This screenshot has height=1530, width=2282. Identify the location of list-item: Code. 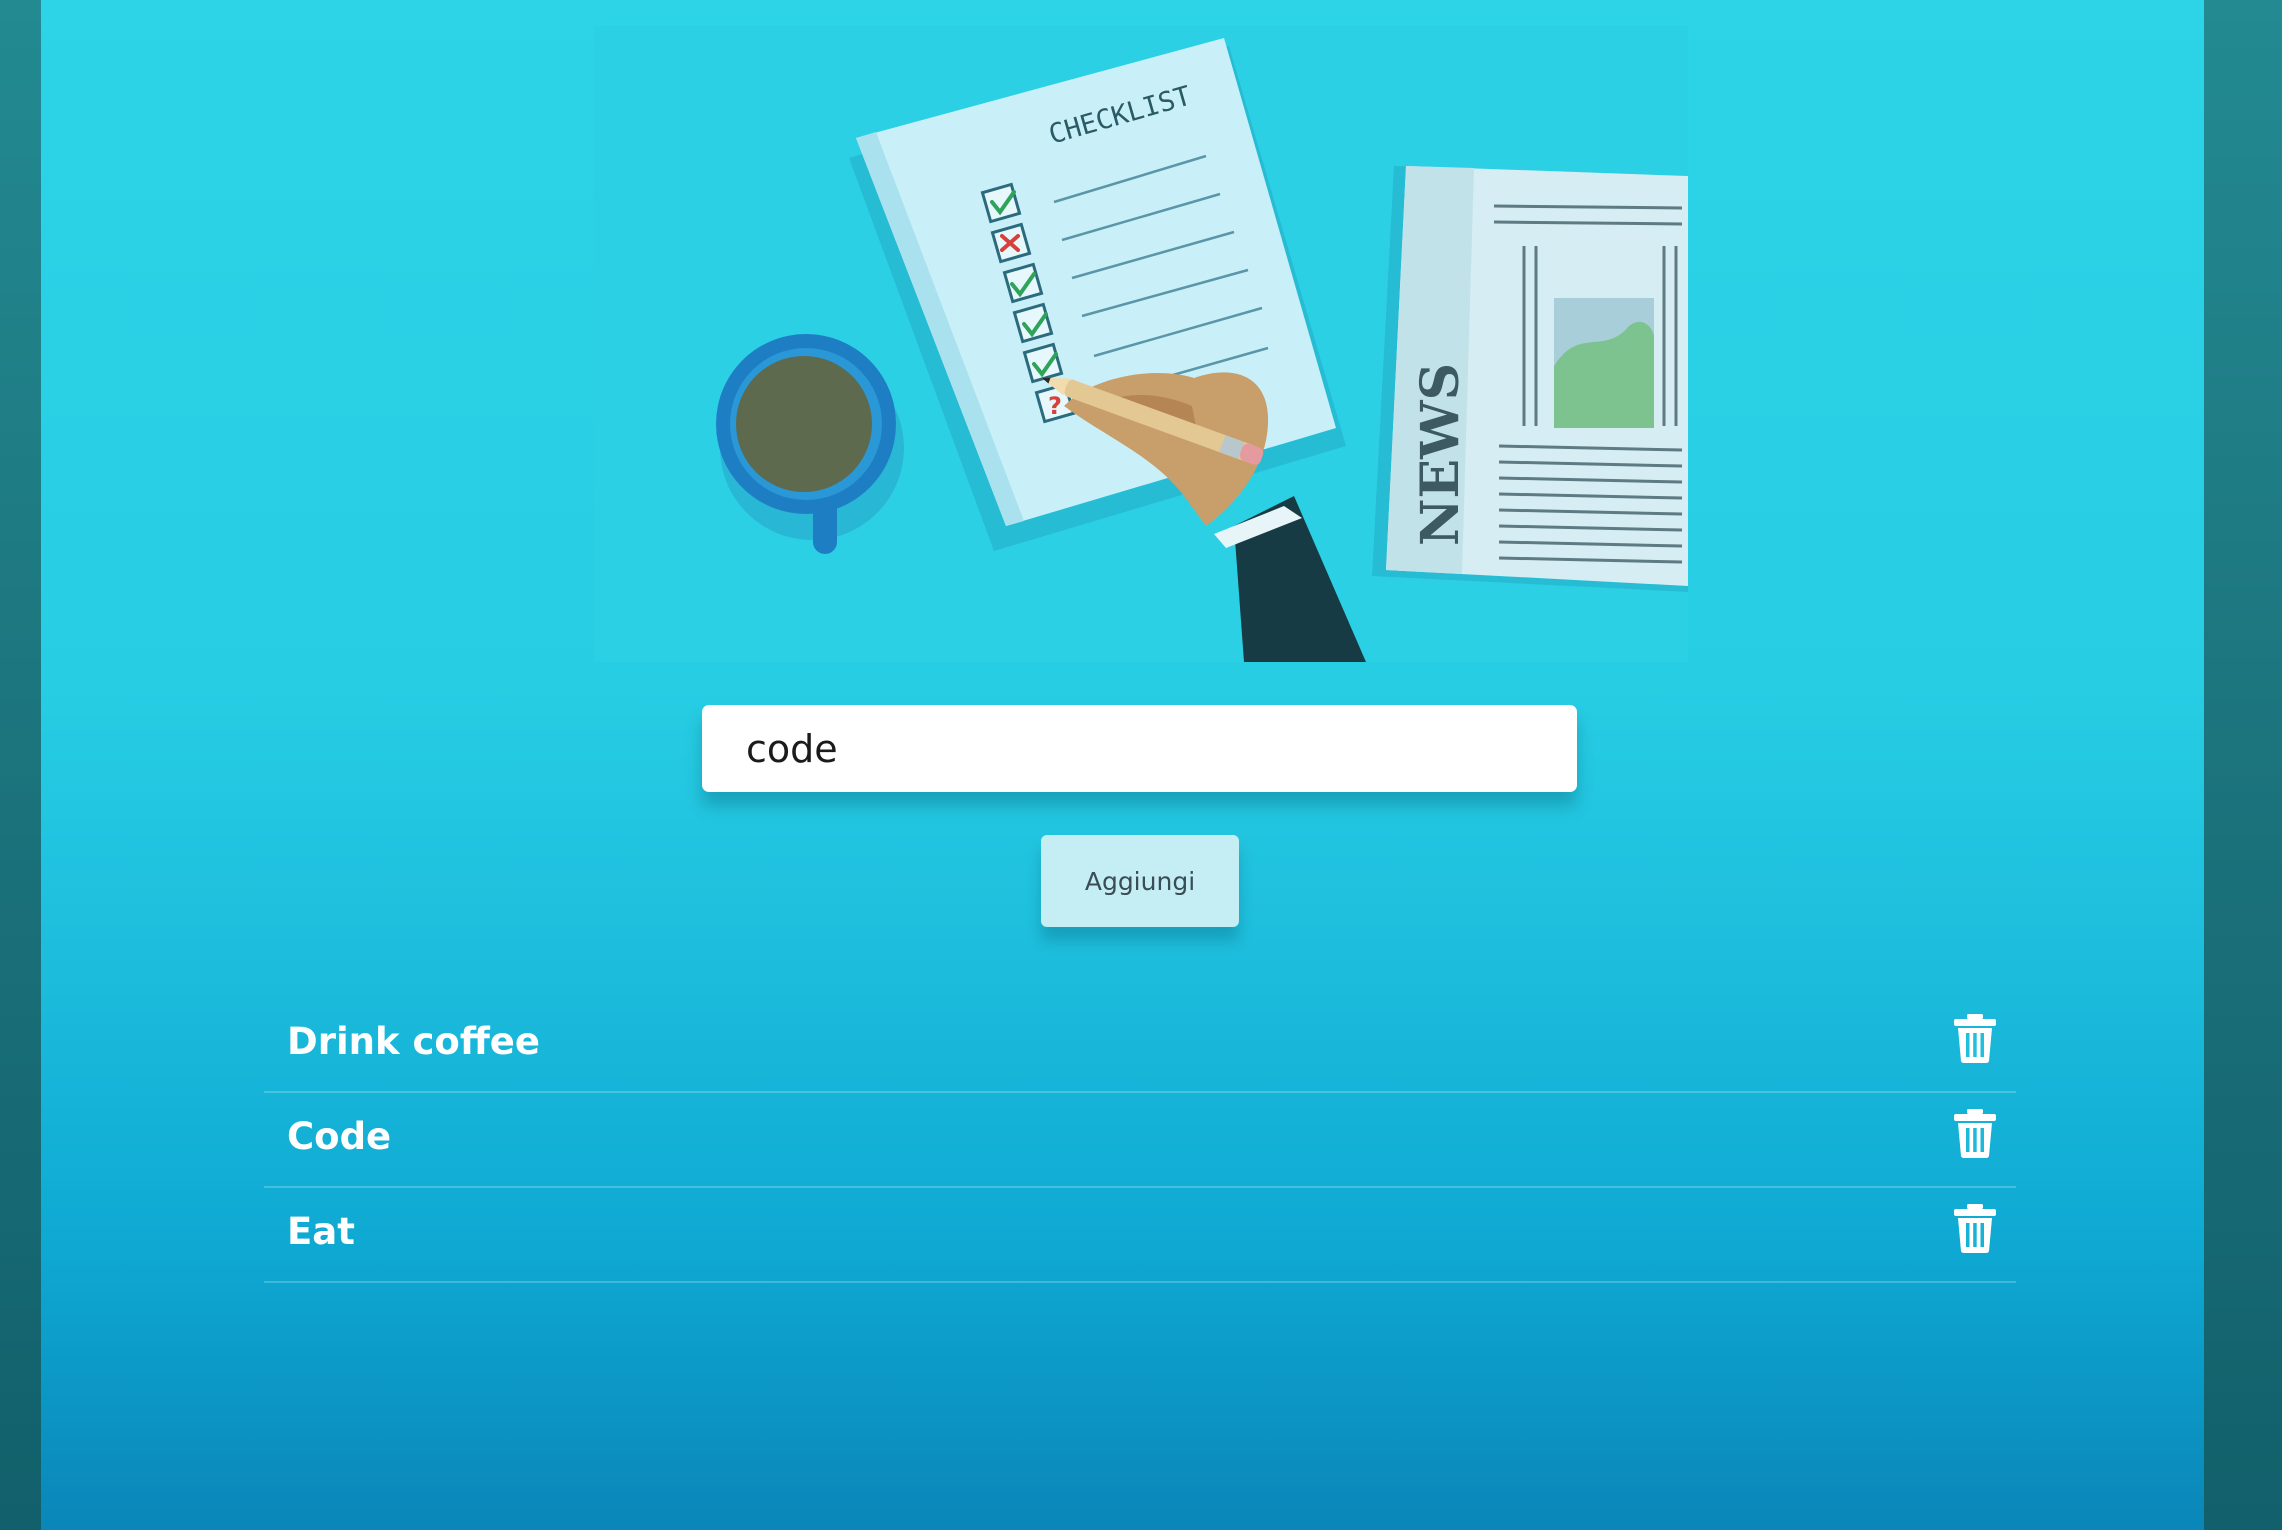
(1140, 1141).